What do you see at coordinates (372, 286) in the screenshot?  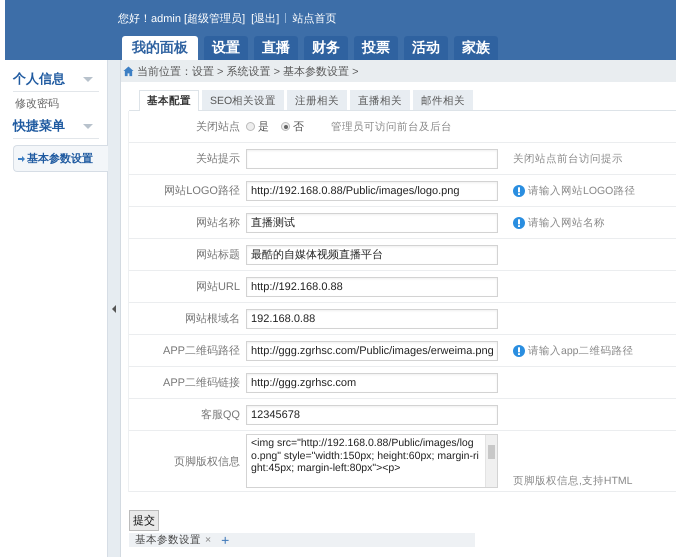 I see `text-field: http://192.168.0.88` at bounding box center [372, 286].